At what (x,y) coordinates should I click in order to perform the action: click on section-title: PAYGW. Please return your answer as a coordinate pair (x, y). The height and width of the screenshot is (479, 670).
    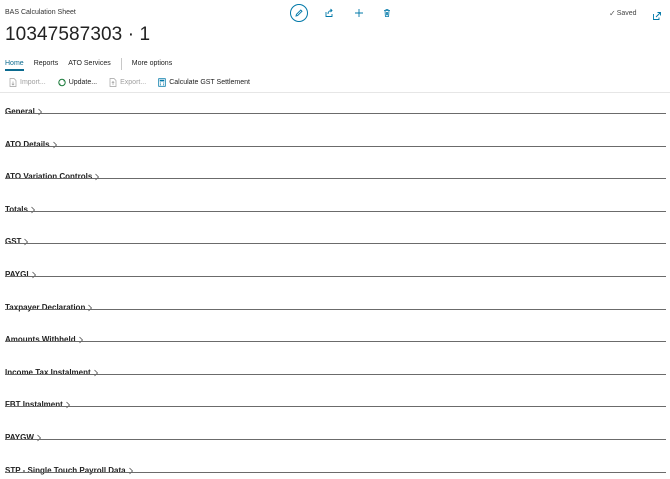
    Looking at the image, I should click on (23, 437).